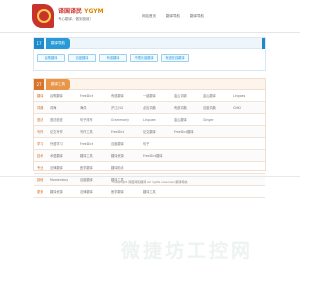 Image resolution: width=320 pixels, height=300 pixels. What do you see at coordinates (42, 119) in the screenshot?
I see `row-category: 语法` at bounding box center [42, 119].